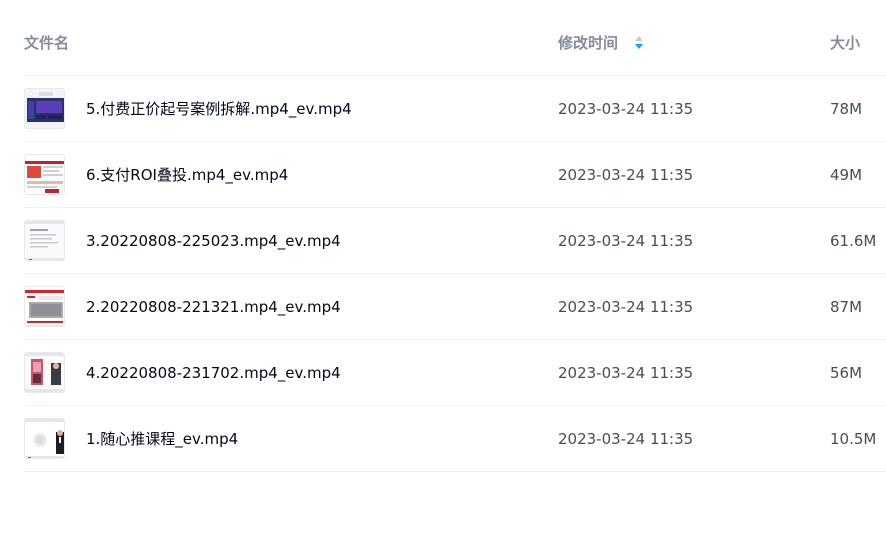  I want to click on file-name: 3.20220808-225023.mp4_ev.mp4, so click(213, 241).